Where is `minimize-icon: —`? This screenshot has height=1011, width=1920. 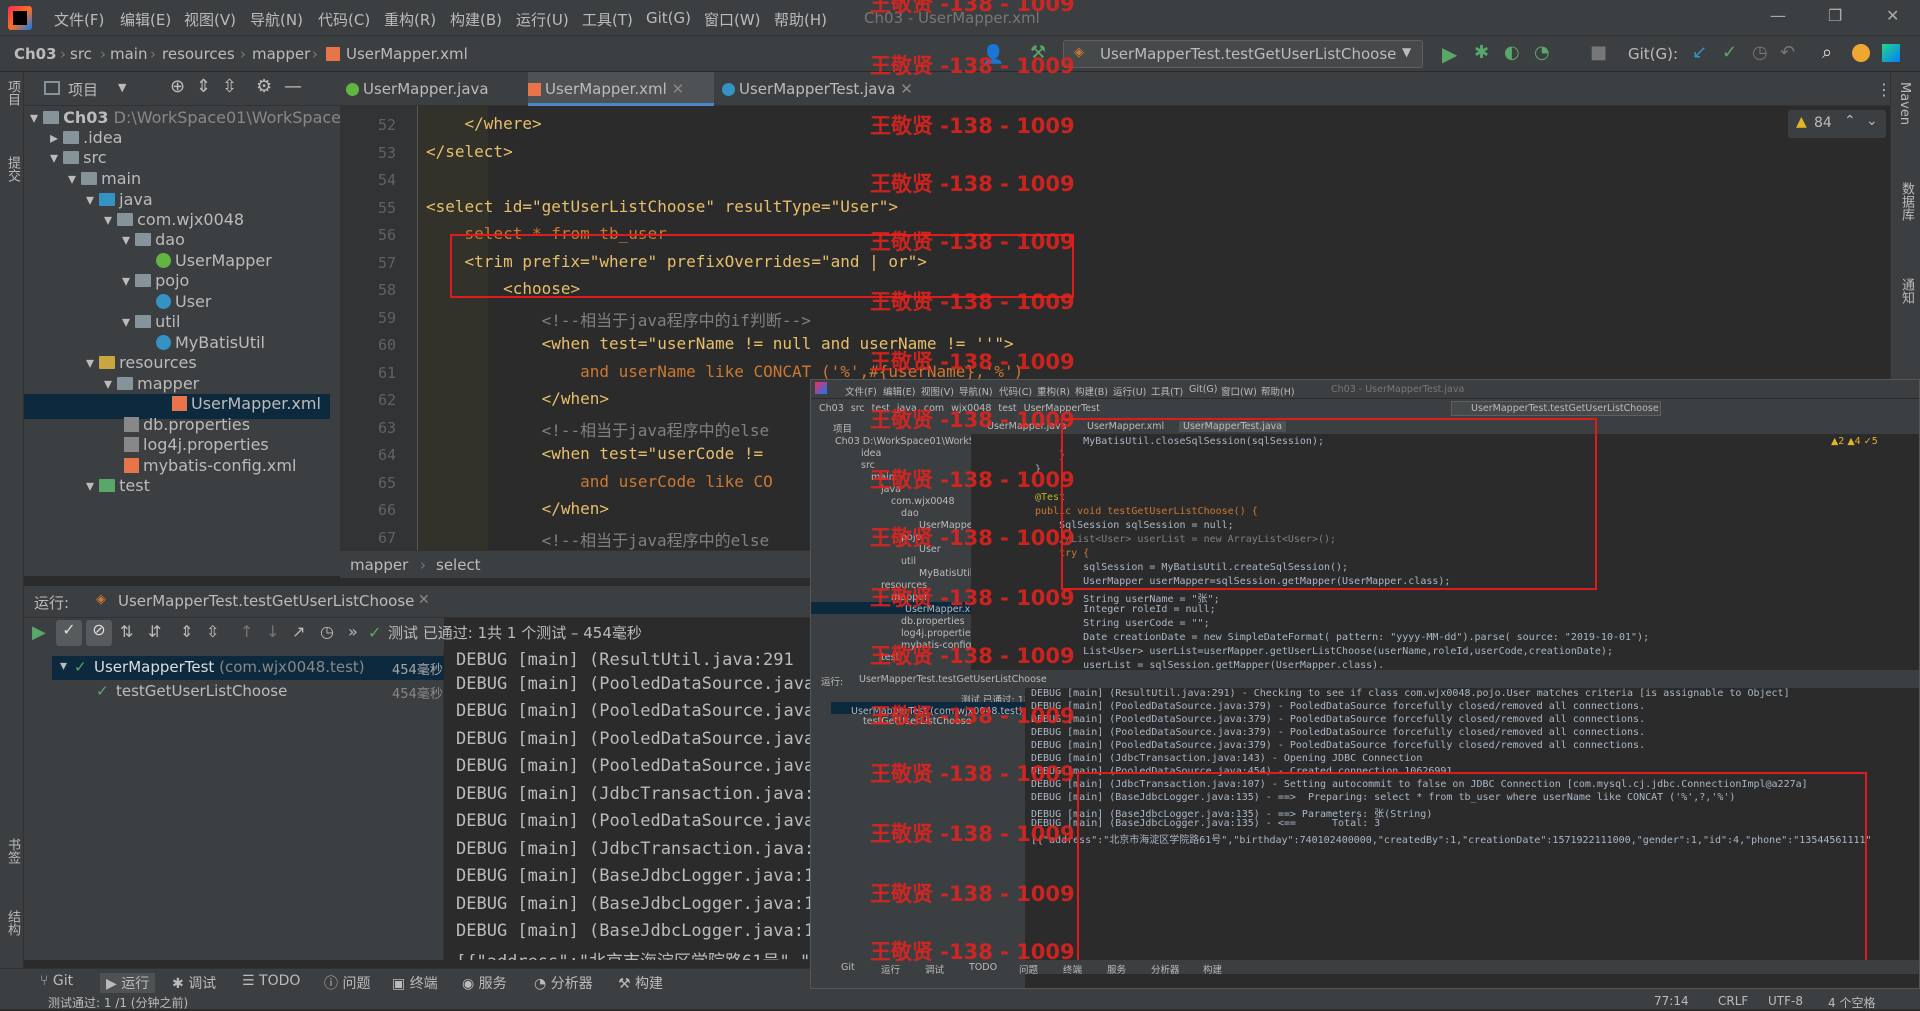
minimize-icon: — is located at coordinates (1778, 15).